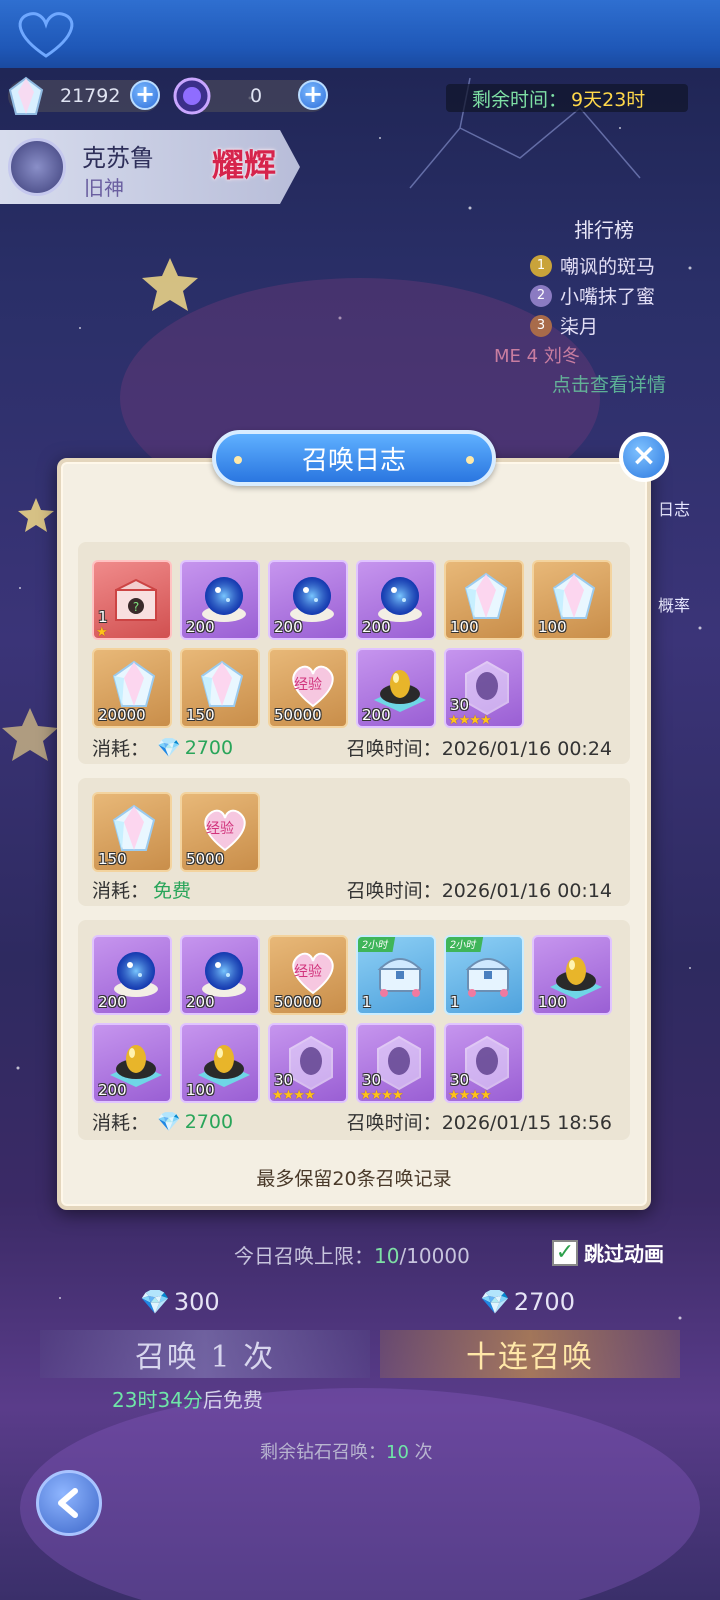 The width and height of the screenshot is (720, 1600). I want to click on event-timer: 剩余时间： 9天23时, so click(567, 98).